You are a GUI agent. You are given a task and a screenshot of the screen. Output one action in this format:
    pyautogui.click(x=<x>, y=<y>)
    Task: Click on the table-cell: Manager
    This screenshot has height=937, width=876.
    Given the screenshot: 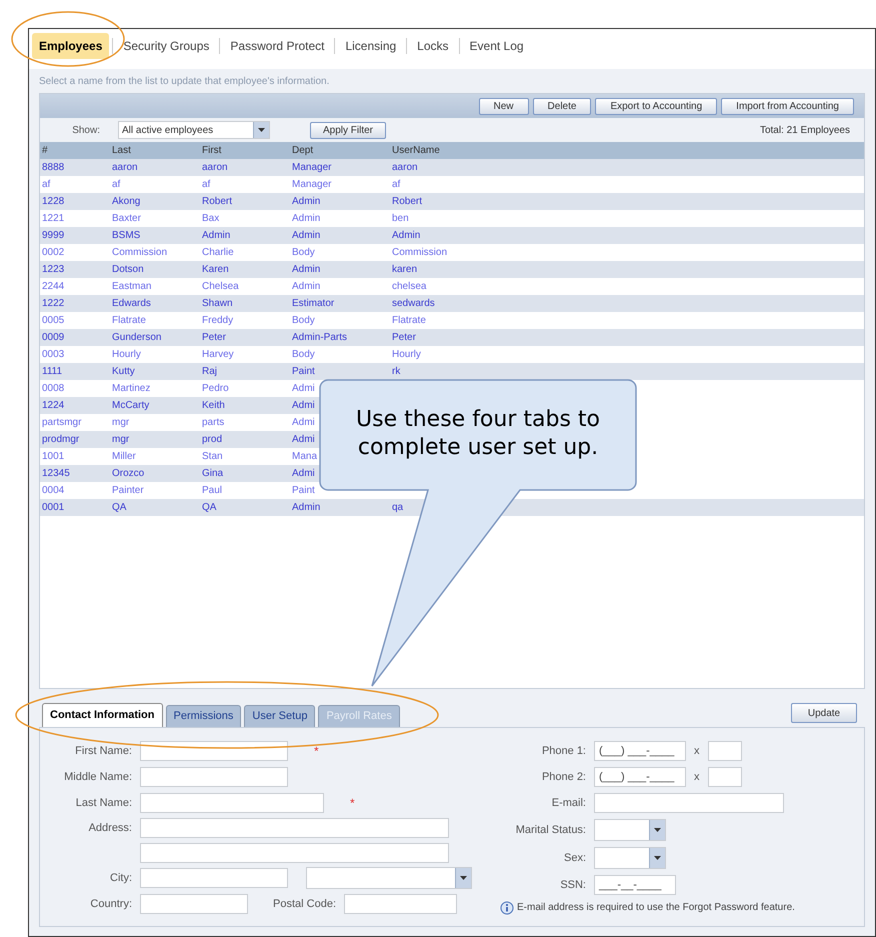 What is the action you would take?
    pyautogui.click(x=312, y=184)
    